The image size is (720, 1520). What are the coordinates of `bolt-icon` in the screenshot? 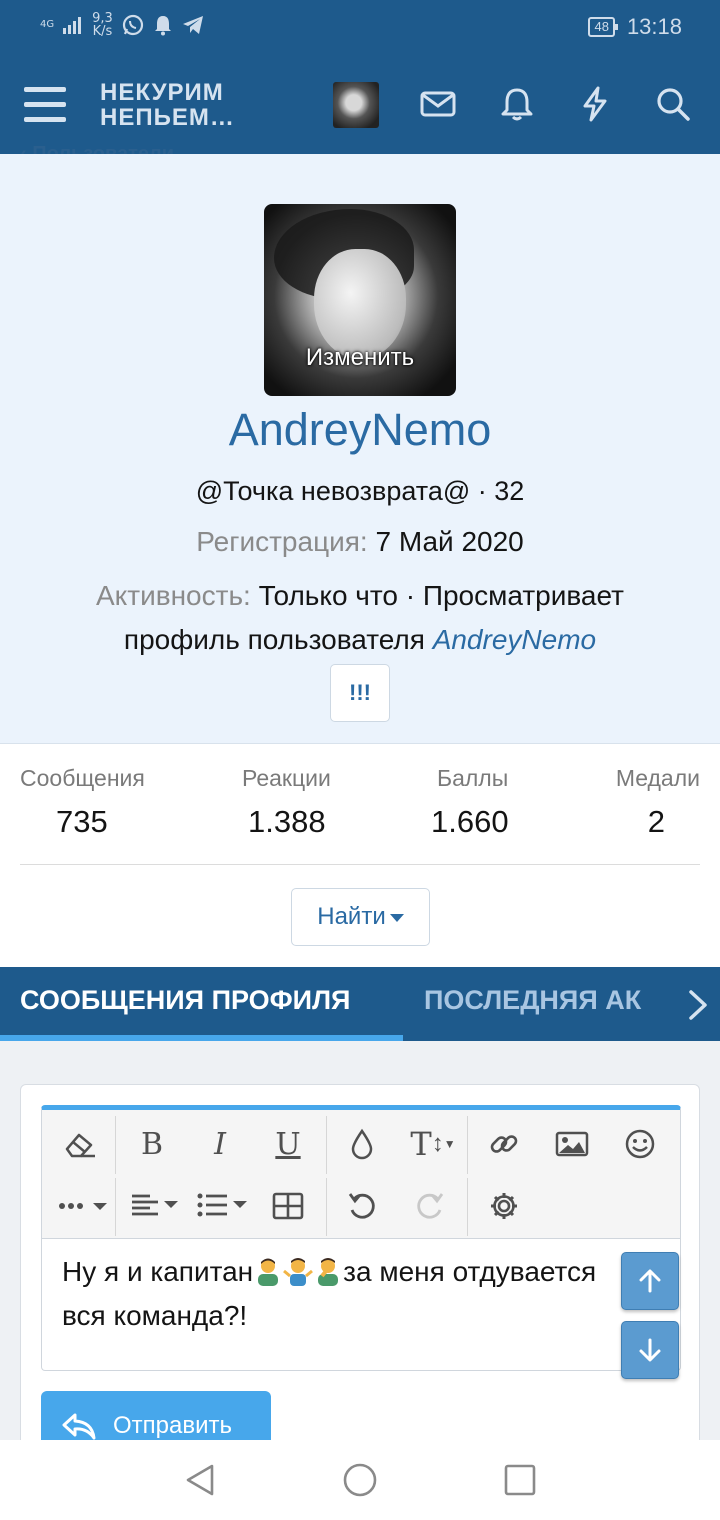 It's located at (595, 104).